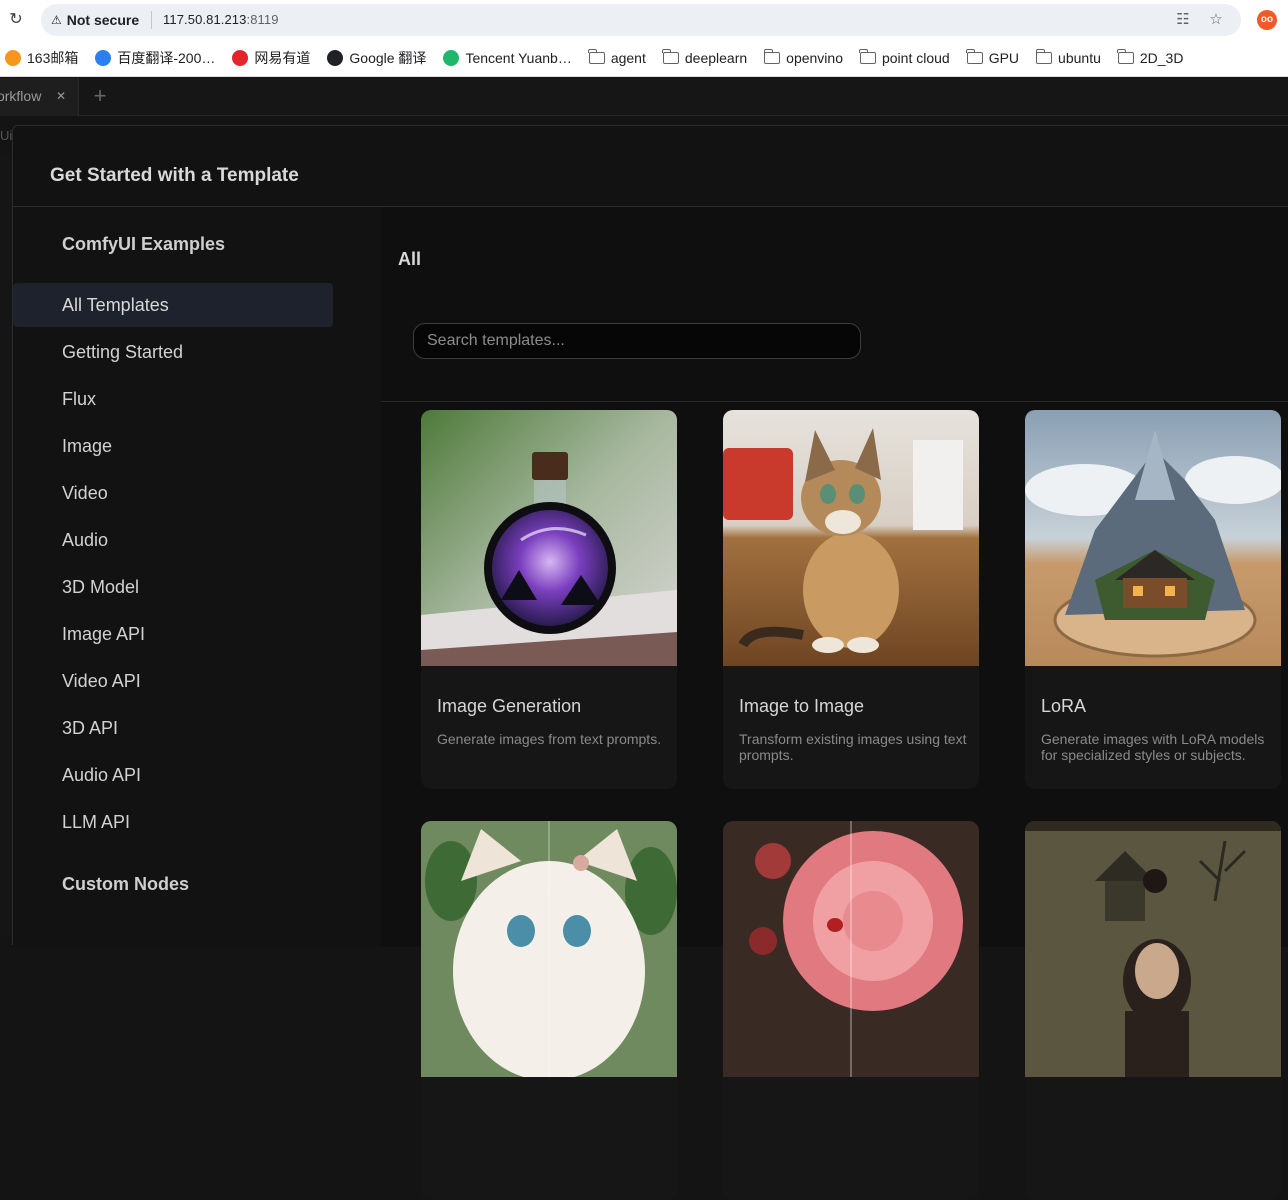 The width and height of the screenshot is (1288, 1200). I want to click on sidebar-item-video: Video, so click(173, 493).